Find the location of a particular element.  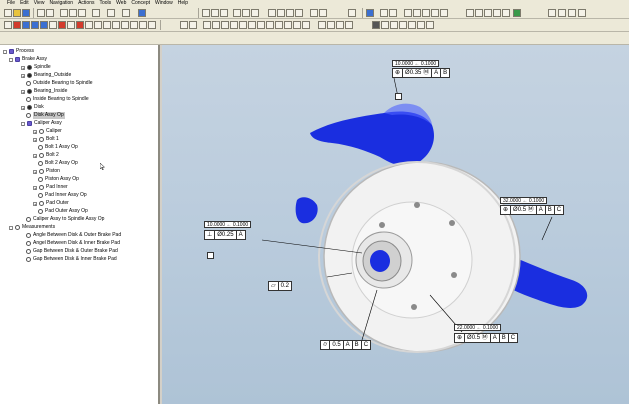

light-icon is located at coordinates (408, 13).